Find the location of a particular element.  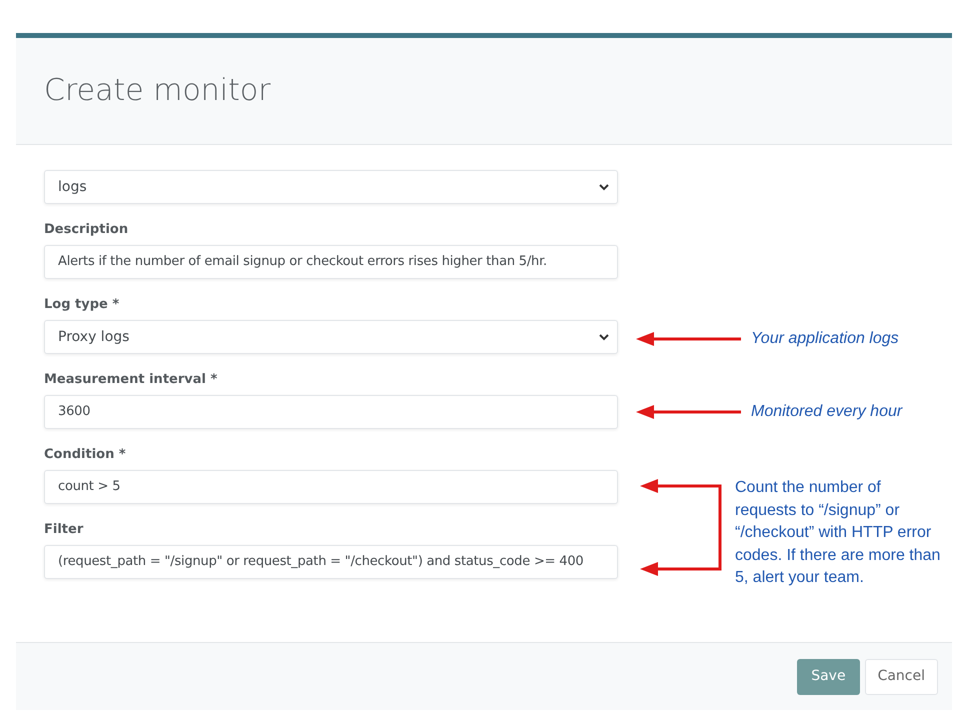

field-label: Measurement interval * is located at coordinates (131, 380).